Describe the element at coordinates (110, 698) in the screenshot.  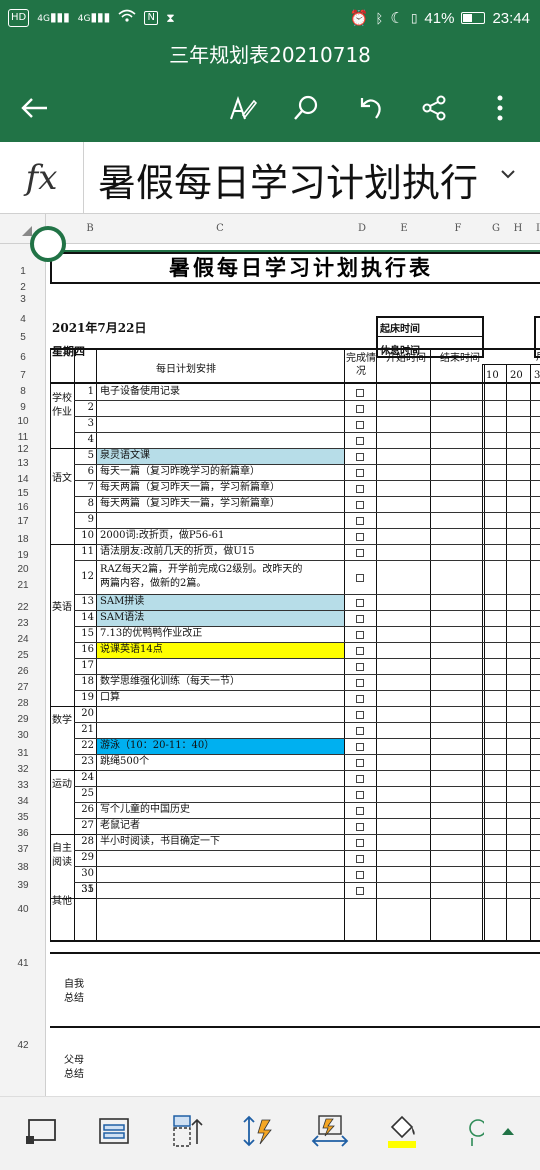
I see `item-text-19: 口算` at that location.